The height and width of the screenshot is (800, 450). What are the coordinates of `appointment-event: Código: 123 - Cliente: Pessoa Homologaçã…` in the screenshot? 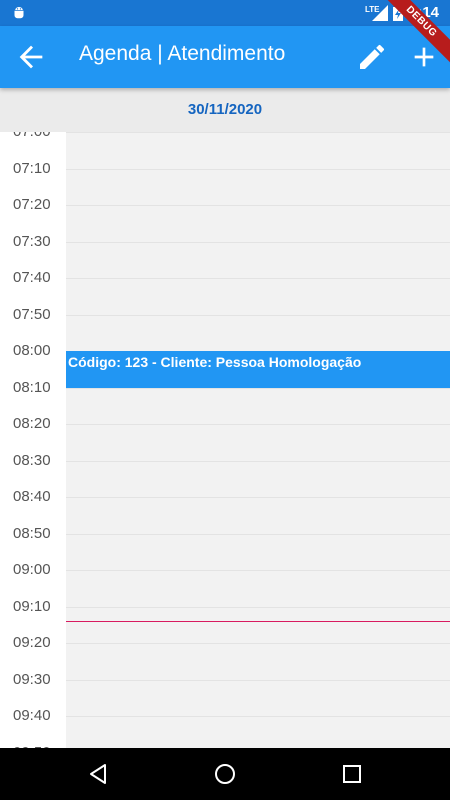 It's located at (258, 369).